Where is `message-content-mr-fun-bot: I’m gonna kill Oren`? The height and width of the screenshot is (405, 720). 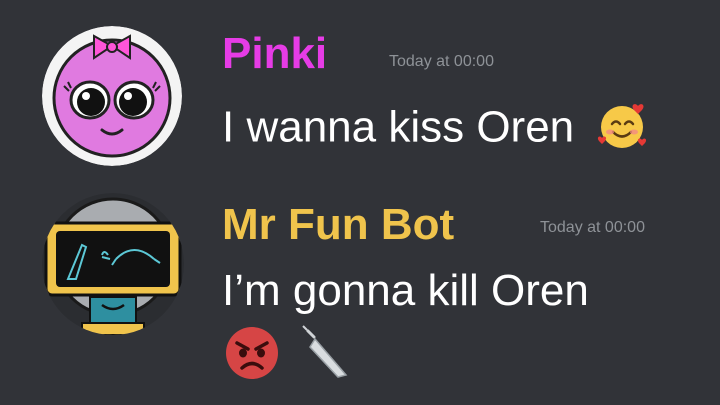 message-content-mr-fun-bot: I’m gonna kill Oren is located at coordinates (405, 291).